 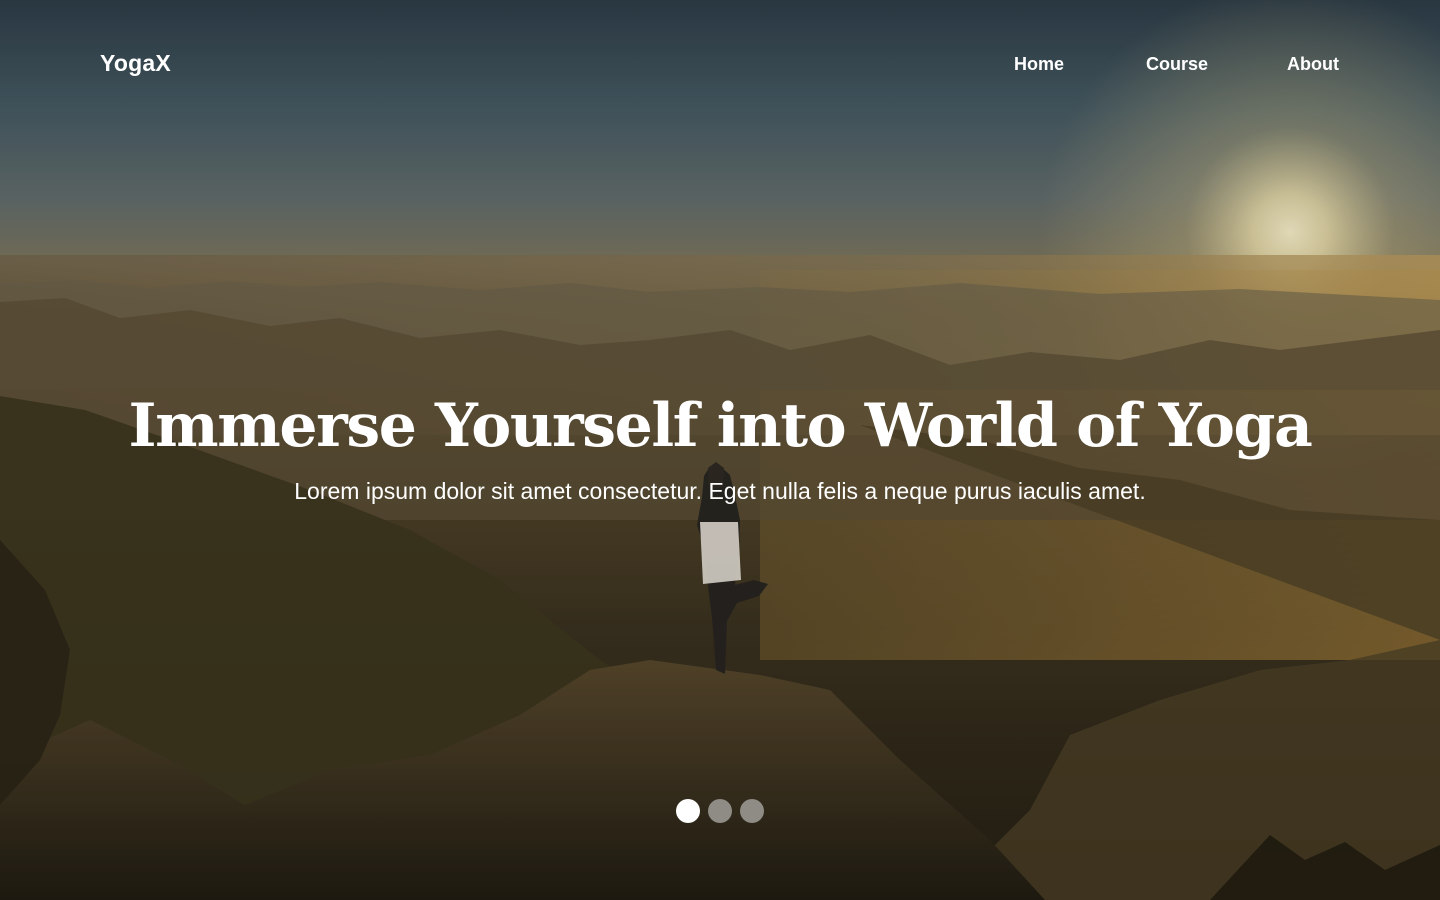 I want to click on brand-logo: YogaX, so click(x=135, y=63).